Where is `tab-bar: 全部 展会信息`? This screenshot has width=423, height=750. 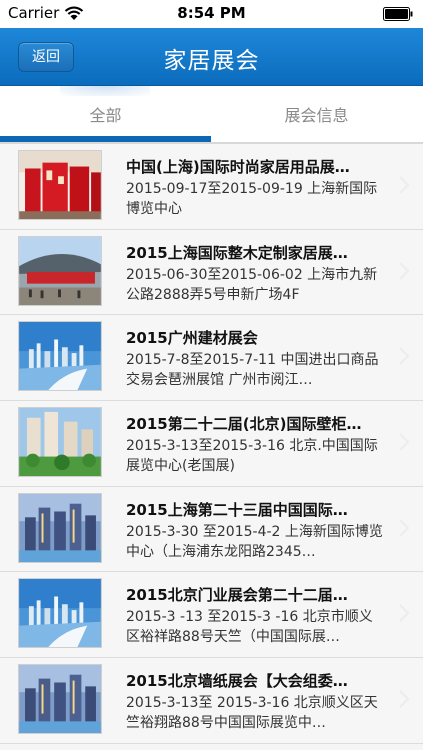
tab-bar: 全部 展会信息 is located at coordinates (211, 115).